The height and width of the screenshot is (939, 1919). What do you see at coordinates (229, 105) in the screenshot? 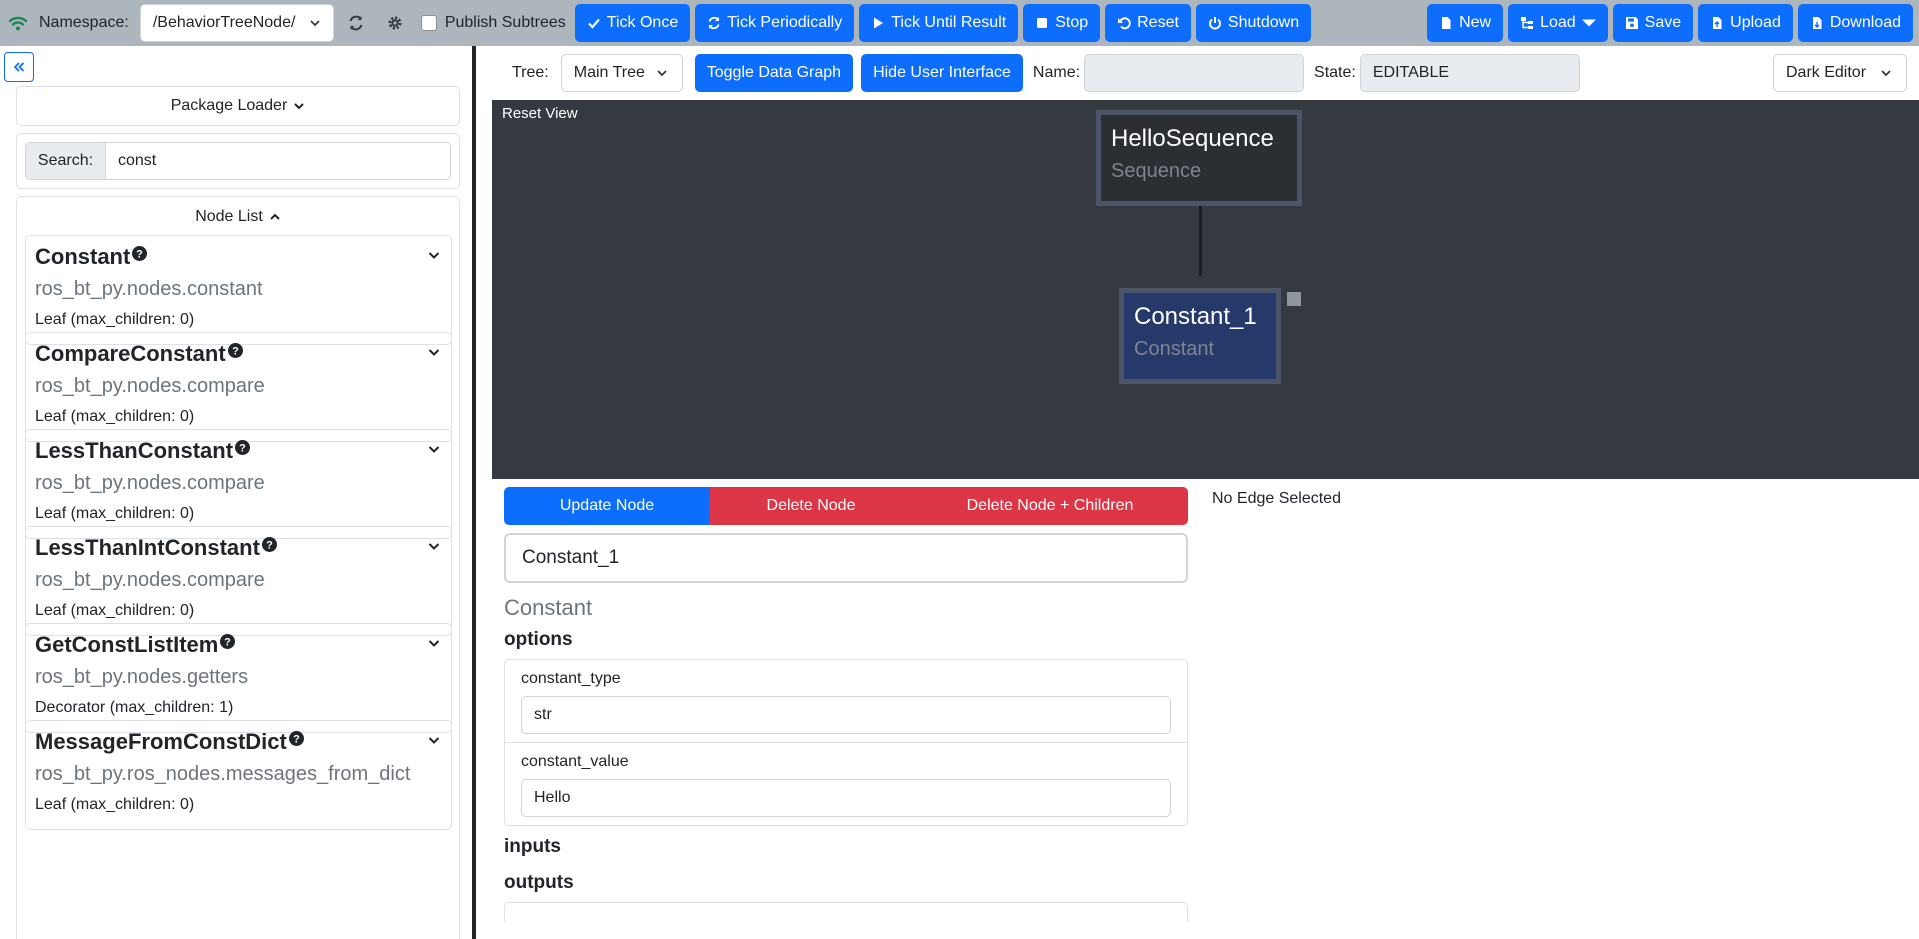
I see `package-loader-label: Package Loader` at bounding box center [229, 105].